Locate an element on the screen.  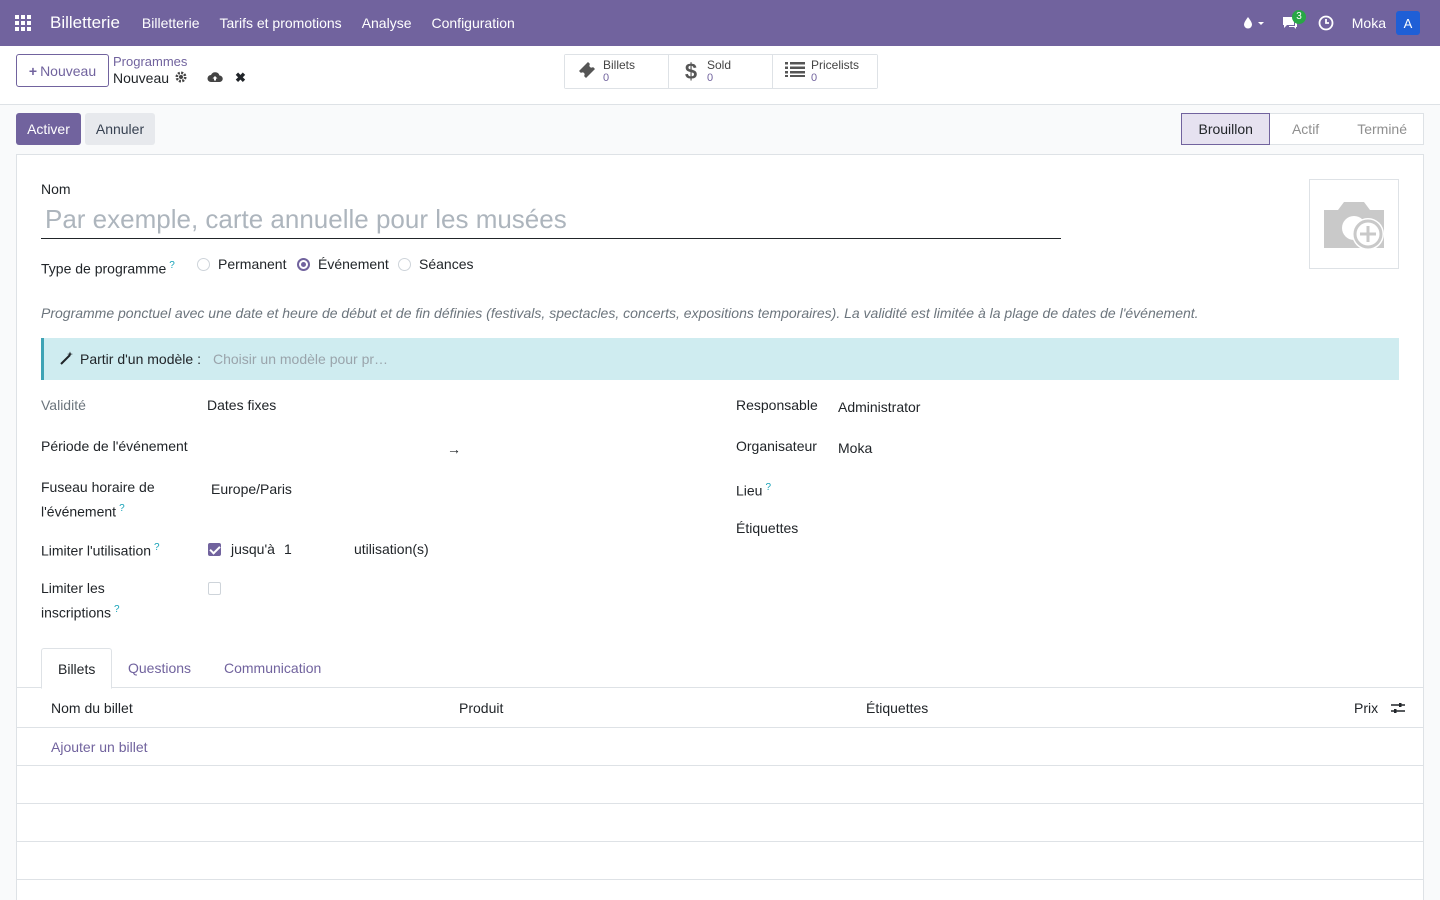
image-upload is located at coordinates (1354, 224).